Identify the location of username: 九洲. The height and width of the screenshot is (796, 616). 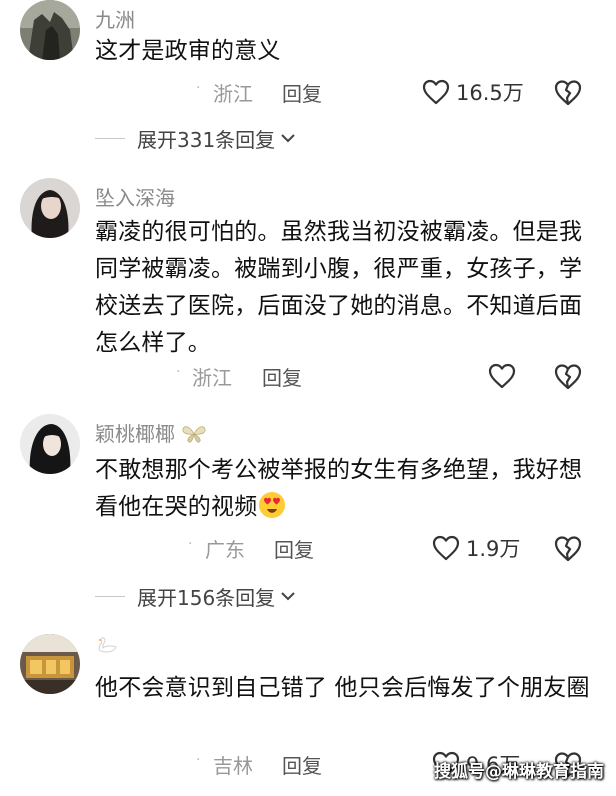
(115, 18).